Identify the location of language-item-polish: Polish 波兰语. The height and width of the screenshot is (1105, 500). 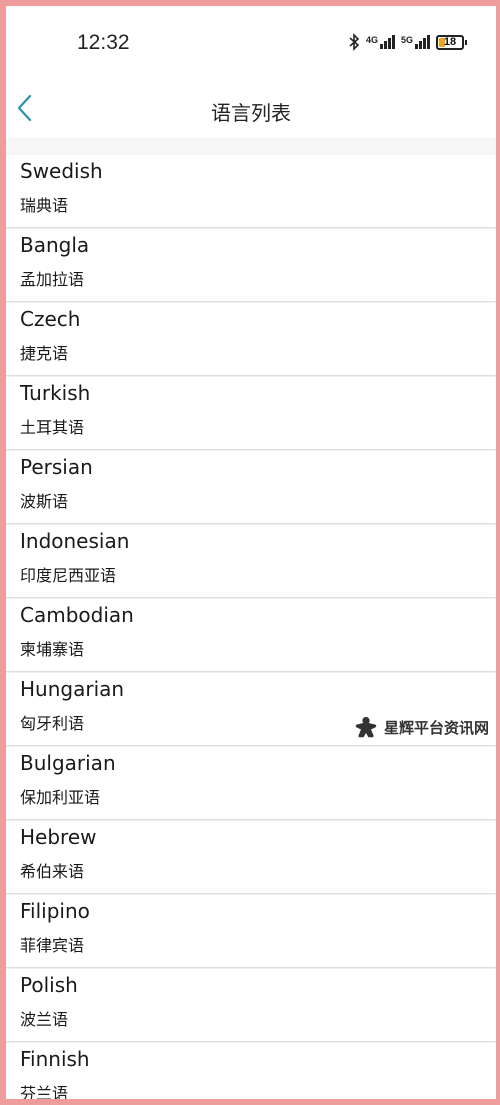
(251, 1005).